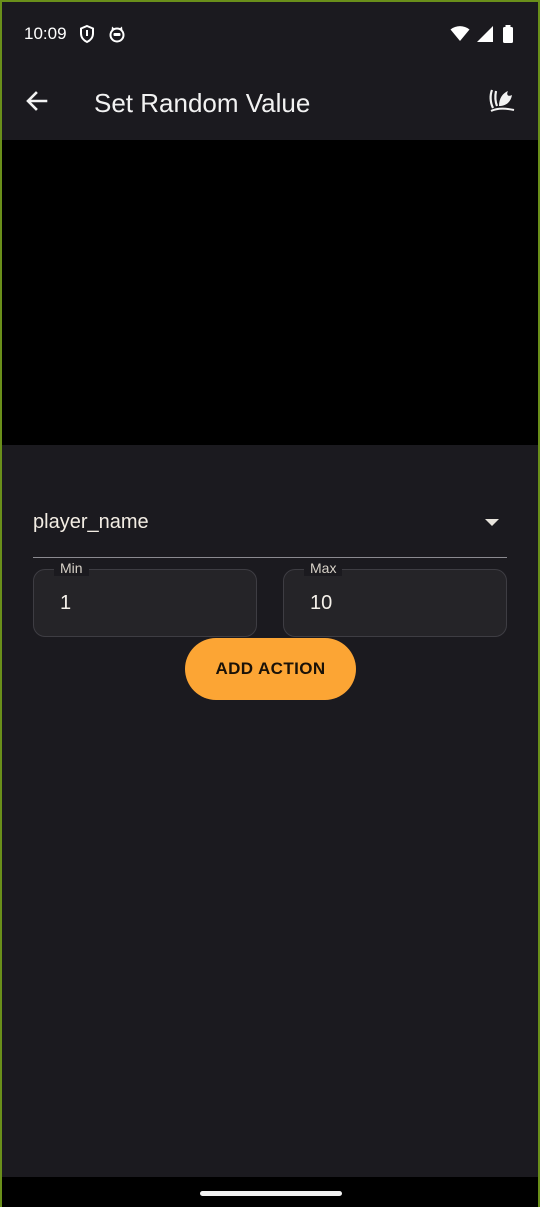 Image resolution: width=540 pixels, height=1207 pixels. Describe the element at coordinates (145, 598) in the screenshot. I see `min-field: Min 1` at that location.